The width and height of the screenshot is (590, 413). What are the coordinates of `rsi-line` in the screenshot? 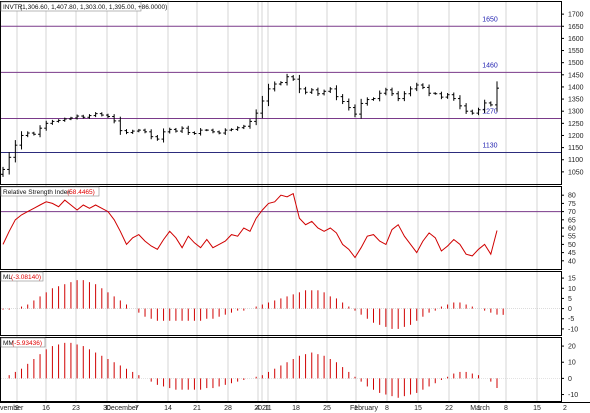 It's located at (250, 225).